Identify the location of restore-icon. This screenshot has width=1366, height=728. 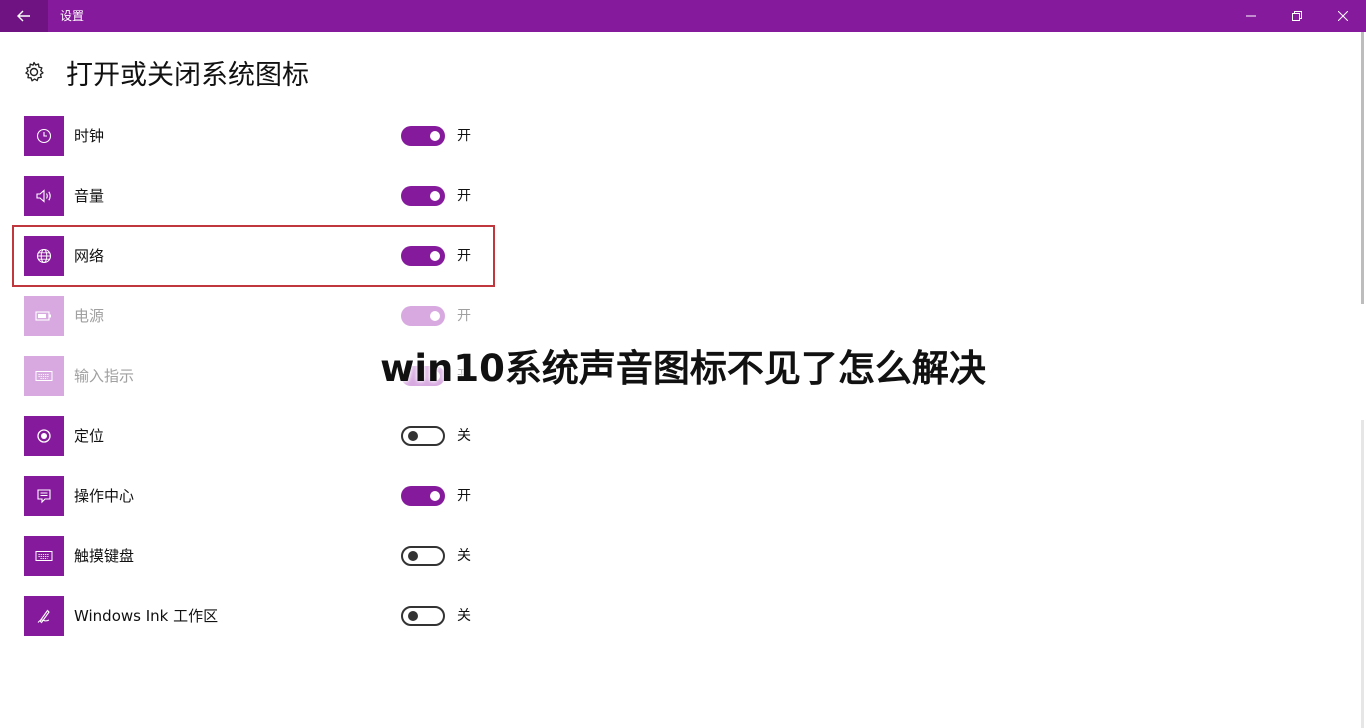
(1297, 16).